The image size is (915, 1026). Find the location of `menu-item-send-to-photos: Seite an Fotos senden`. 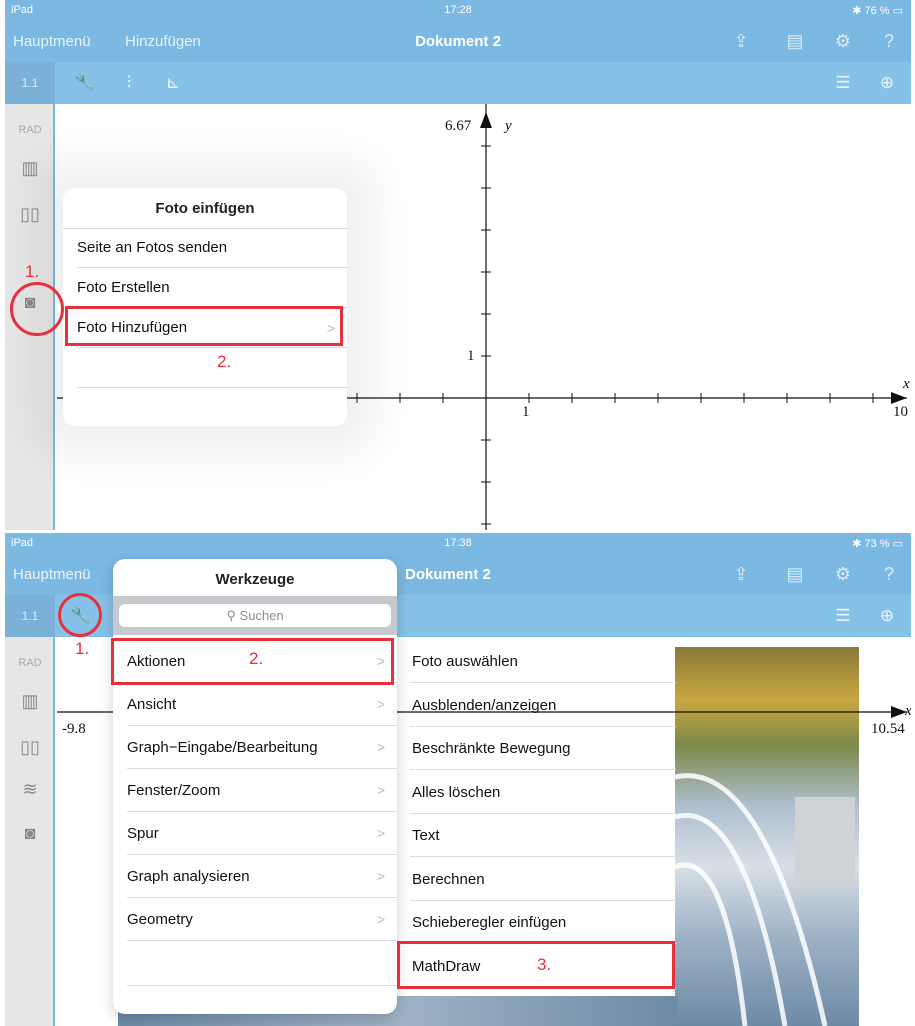

menu-item-send-to-photos: Seite an Fotos senden is located at coordinates (212, 248).